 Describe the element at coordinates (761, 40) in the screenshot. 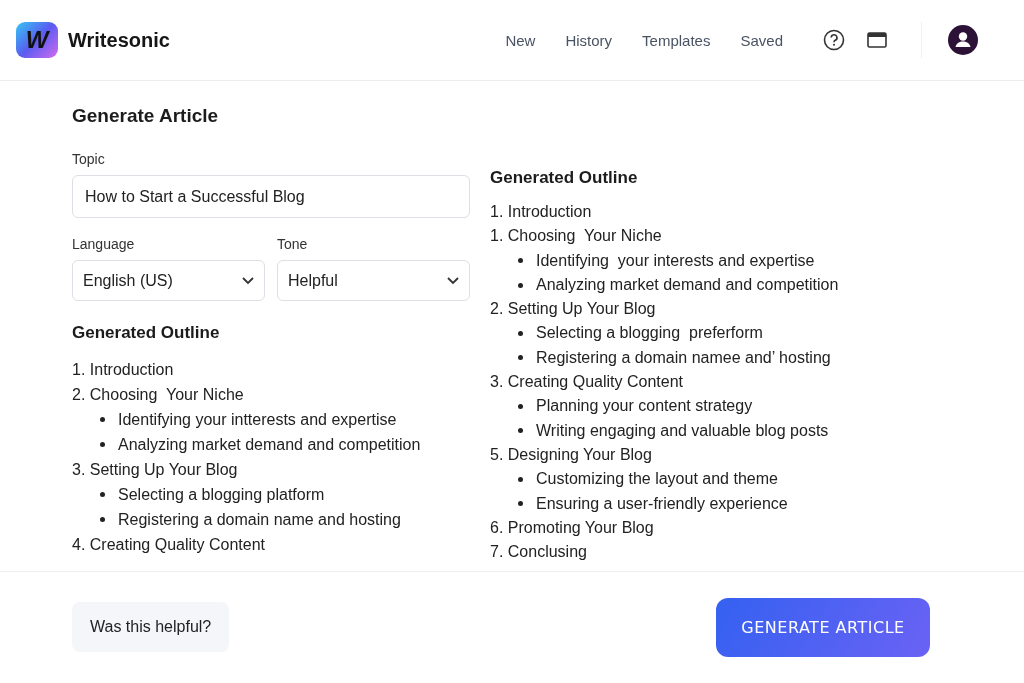

I see `nav-link: Saved` at that location.